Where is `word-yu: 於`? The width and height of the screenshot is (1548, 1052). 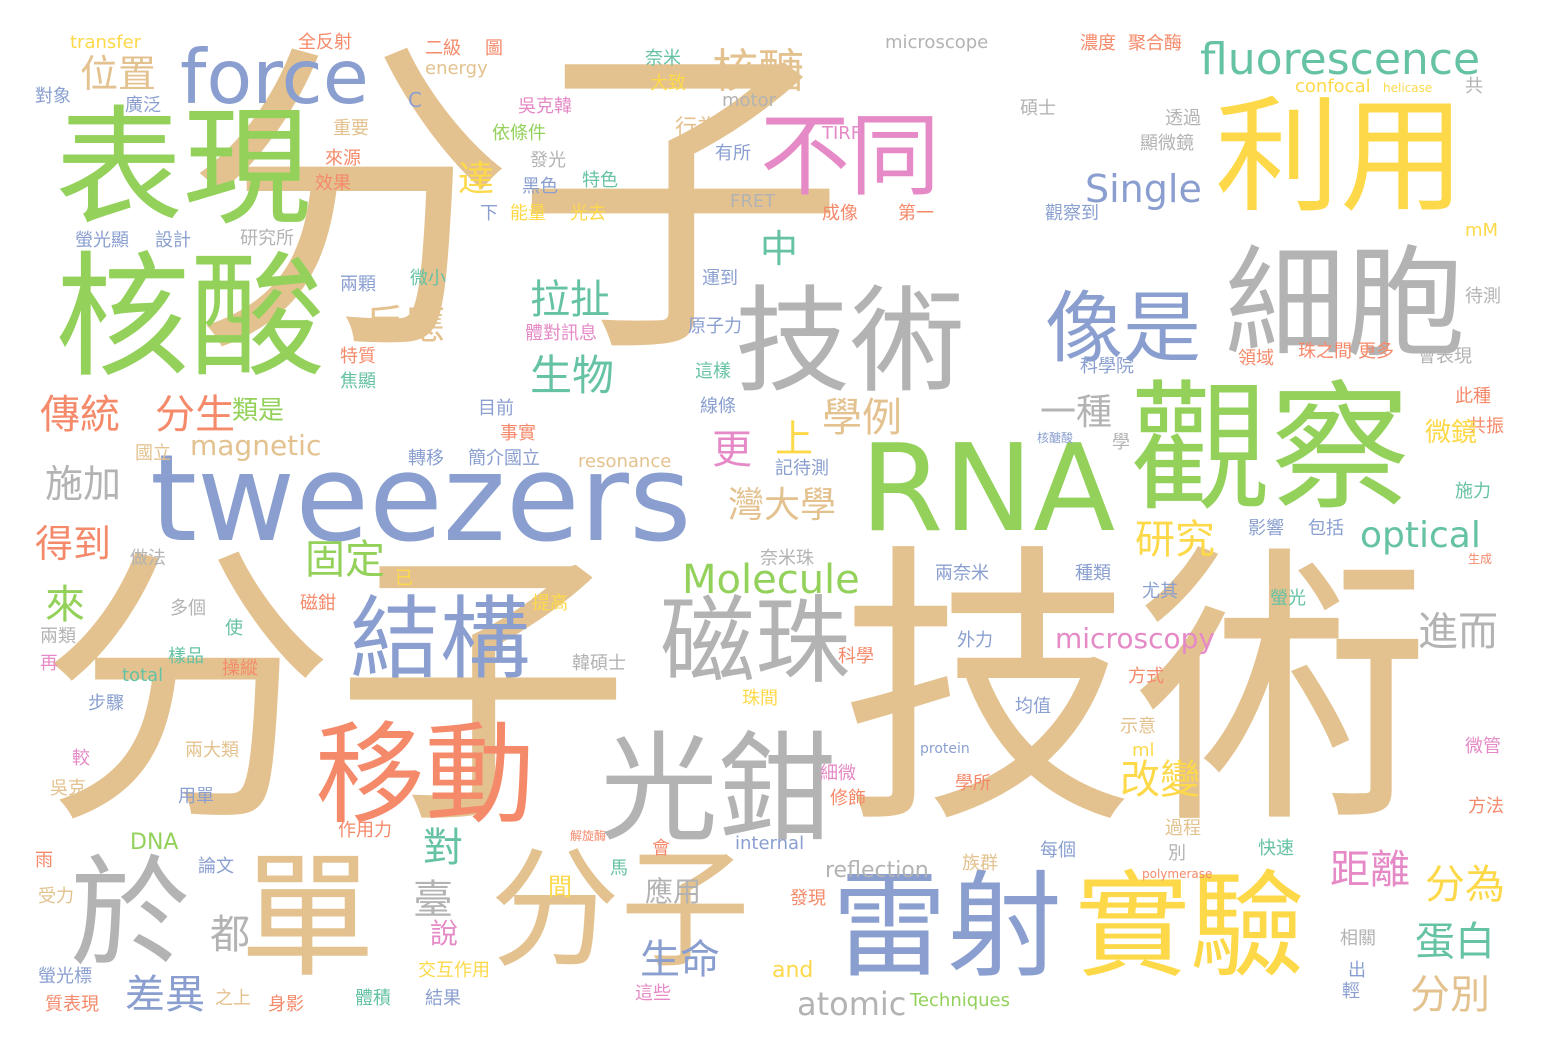
word-yu: 於 is located at coordinates (130, 914).